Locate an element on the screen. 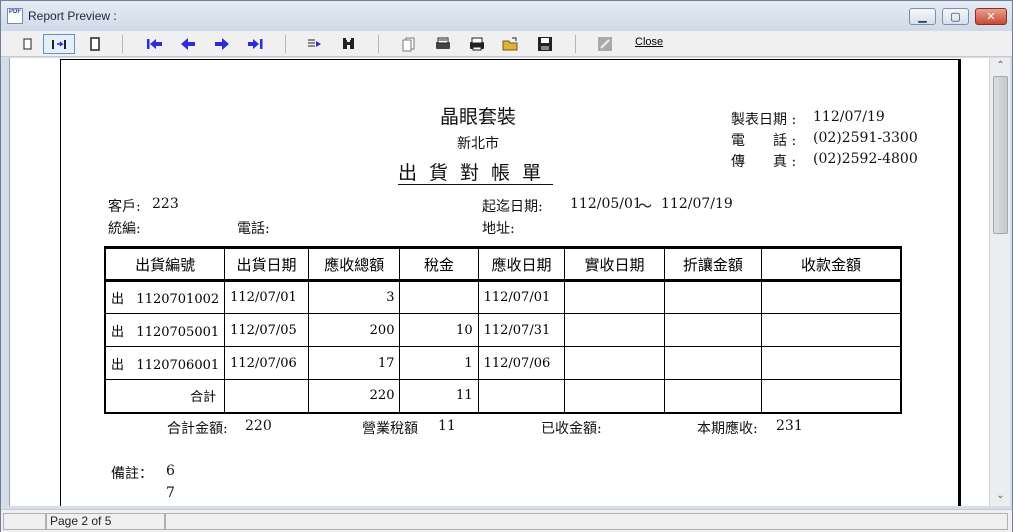 The image size is (1013, 532). open-button is located at coordinates (511, 44).